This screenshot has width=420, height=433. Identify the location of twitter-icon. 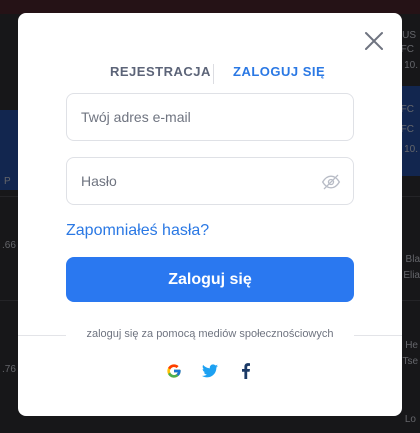
(210, 371).